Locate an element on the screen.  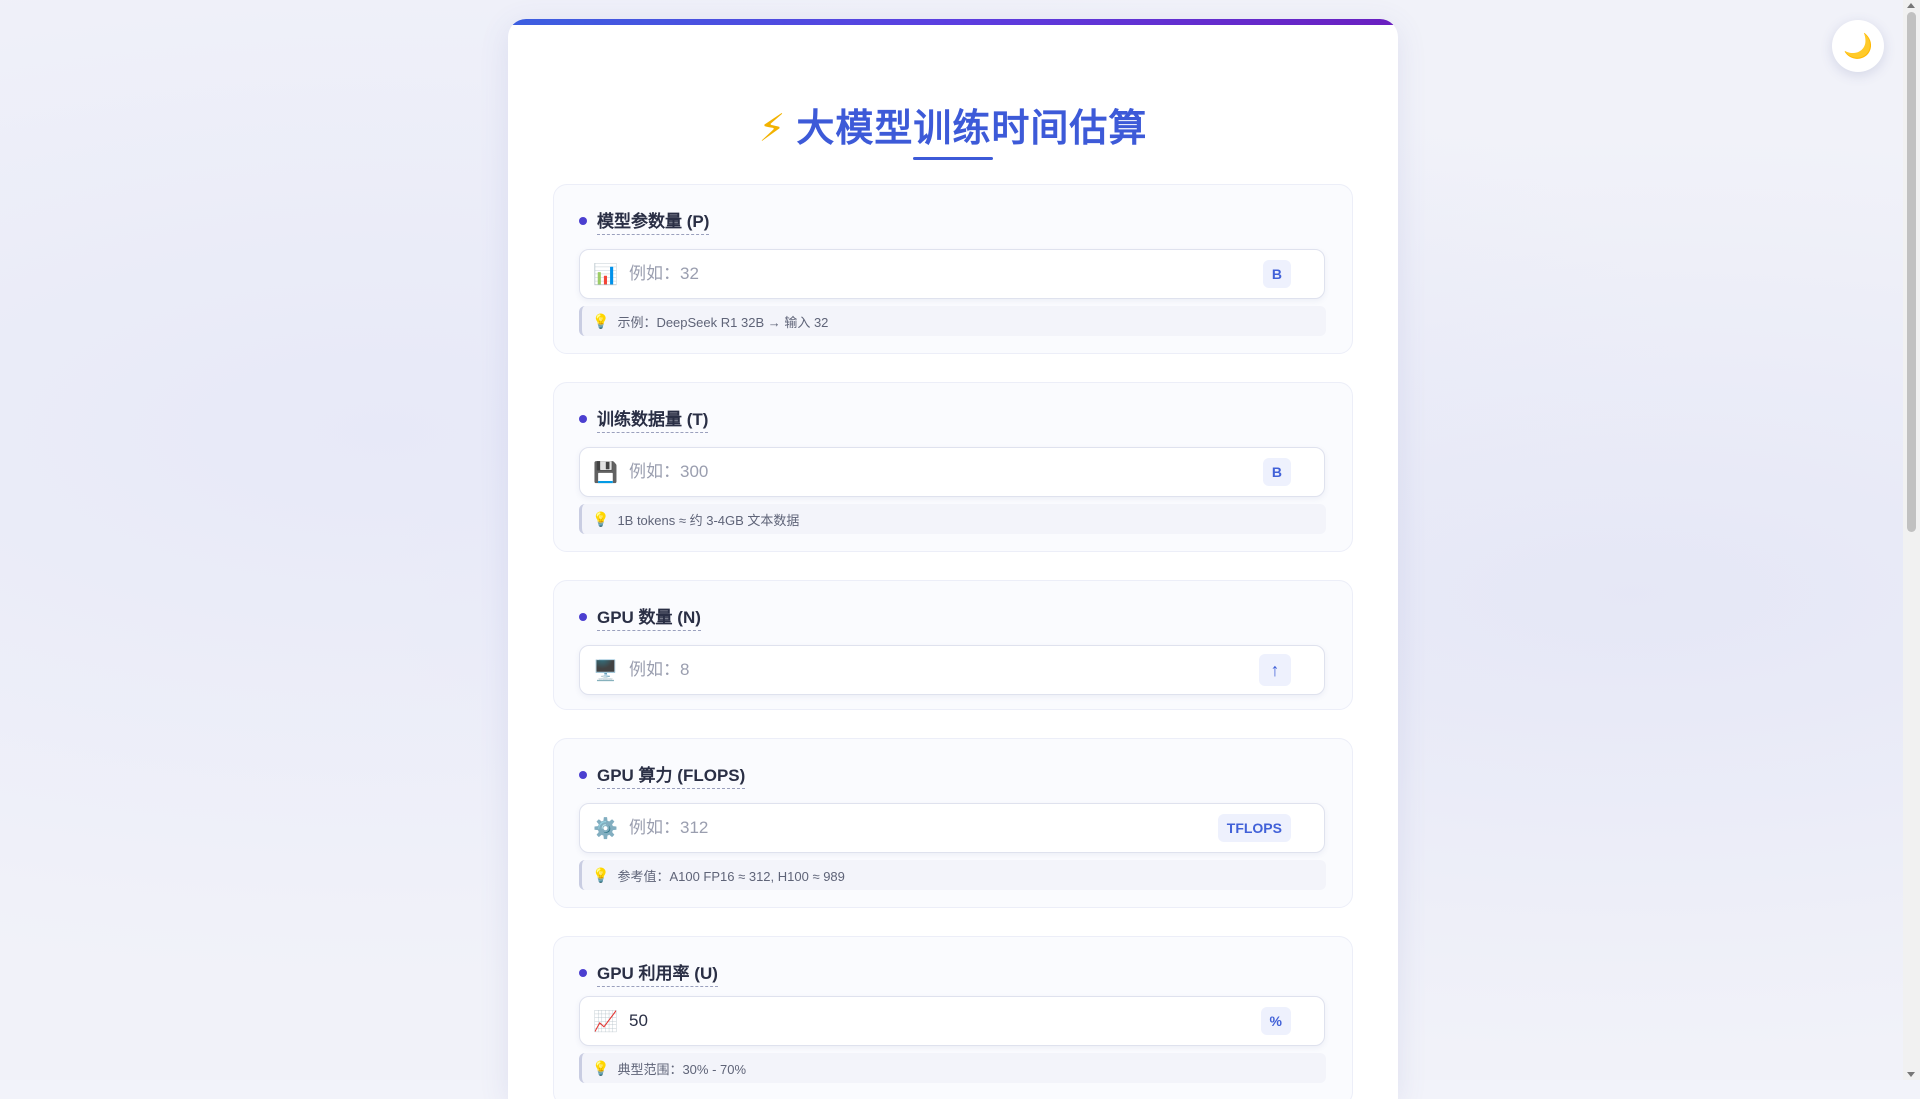
page-title-text: 大模型训练时间估算 is located at coordinates (971, 129).